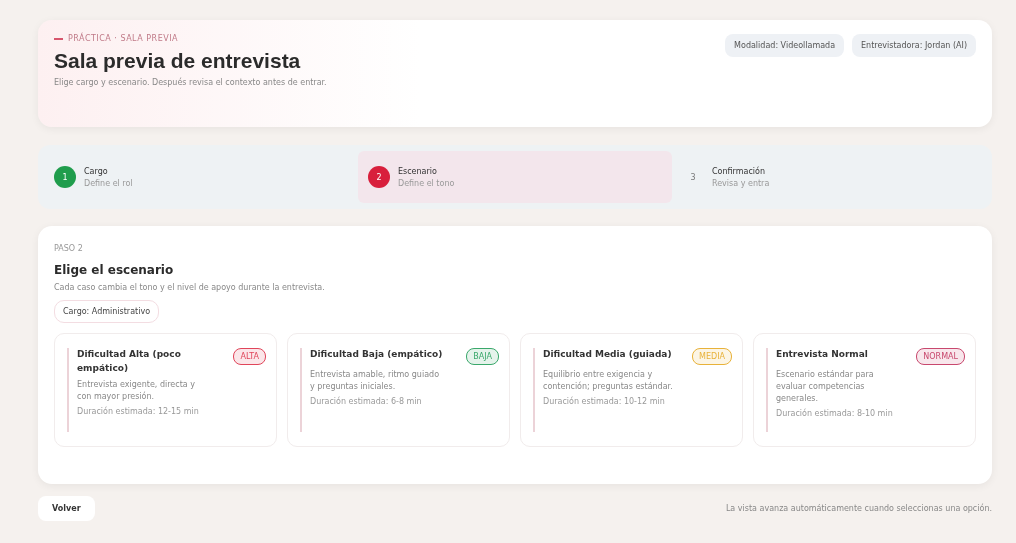 The image size is (1016, 543). I want to click on scenario-card: Dificultad Baja (empático) BAJA Entrevista amable, ritmo guiado y preguntas iniciales. Duración estimada: 6-8 min, so click(398, 390).